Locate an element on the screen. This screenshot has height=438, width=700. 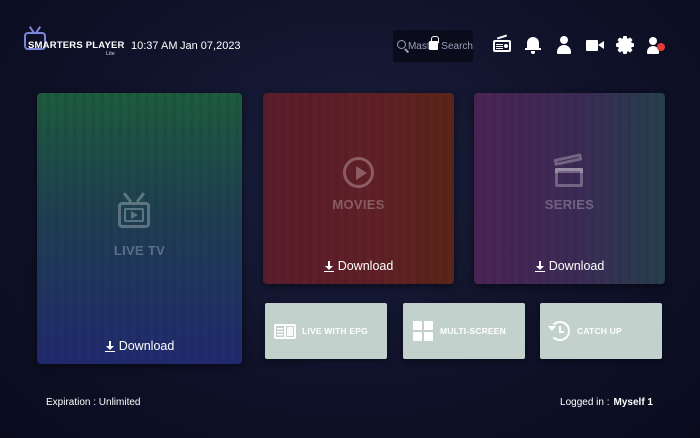
expiration-status: Expiration : Unlimited is located at coordinates (93, 402).